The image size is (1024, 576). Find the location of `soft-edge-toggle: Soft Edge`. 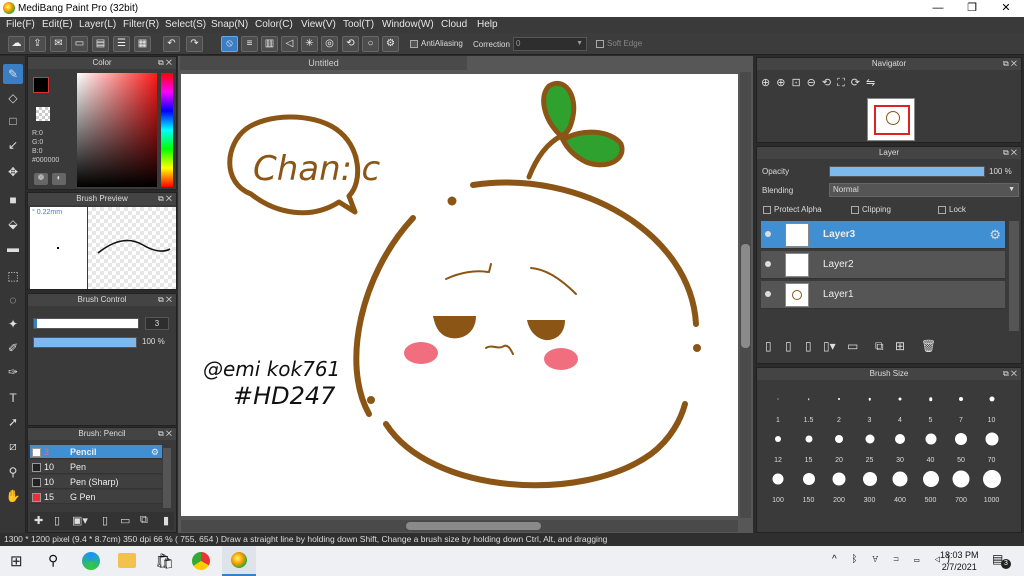

soft-edge-toggle: Soft Edge is located at coordinates (619, 43).